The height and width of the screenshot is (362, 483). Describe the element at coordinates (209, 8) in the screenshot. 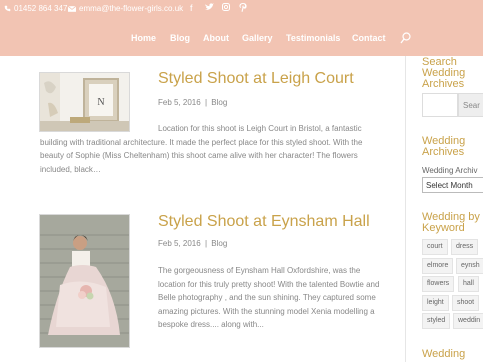

I see `twitter-icon` at that location.